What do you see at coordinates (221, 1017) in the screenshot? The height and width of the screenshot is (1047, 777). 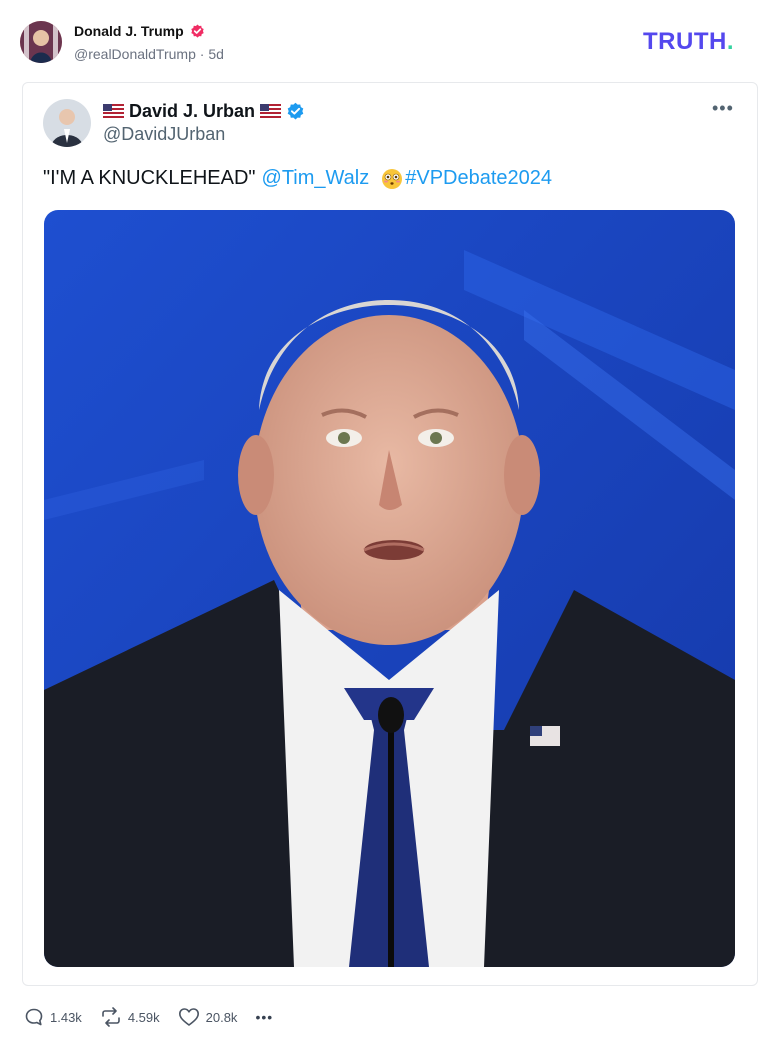 I see `like-count: 20.8k` at bounding box center [221, 1017].